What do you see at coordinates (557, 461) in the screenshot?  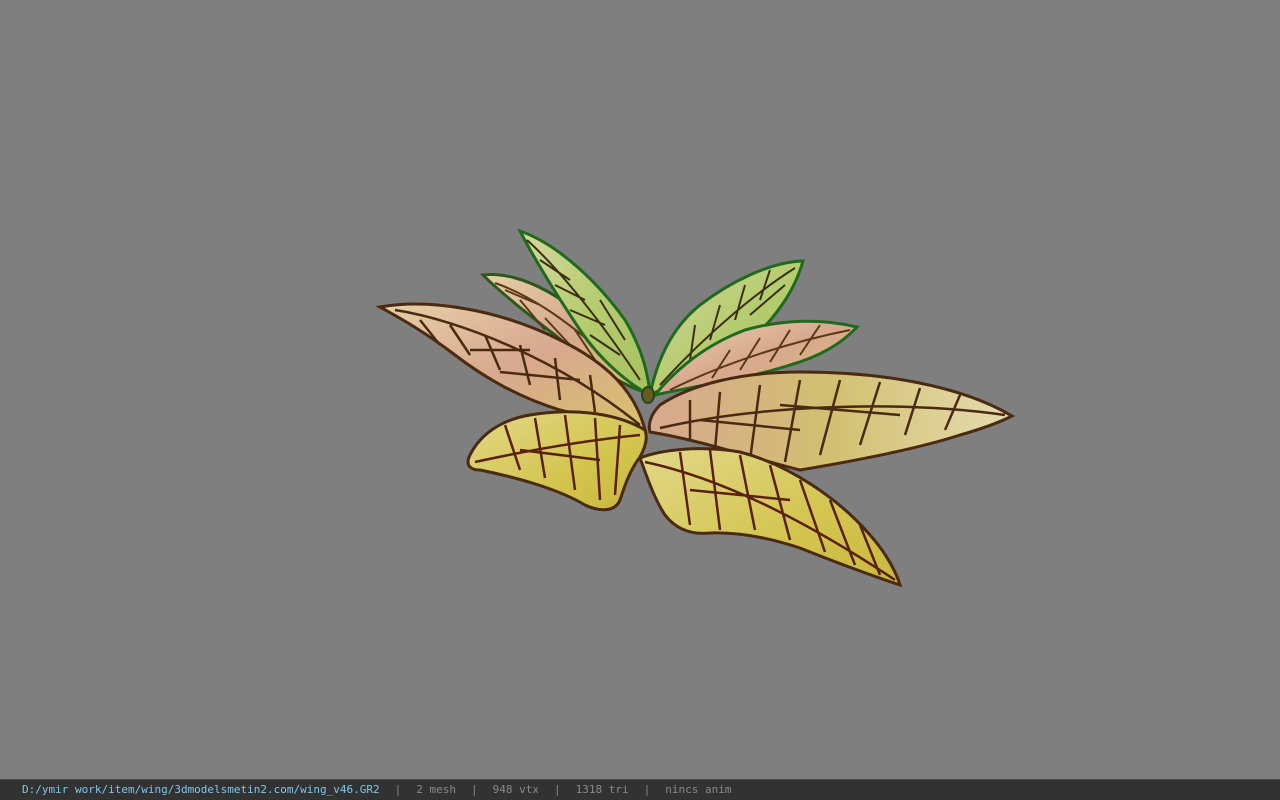 I see `wing-lower-left` at bounding box center [557, 461].